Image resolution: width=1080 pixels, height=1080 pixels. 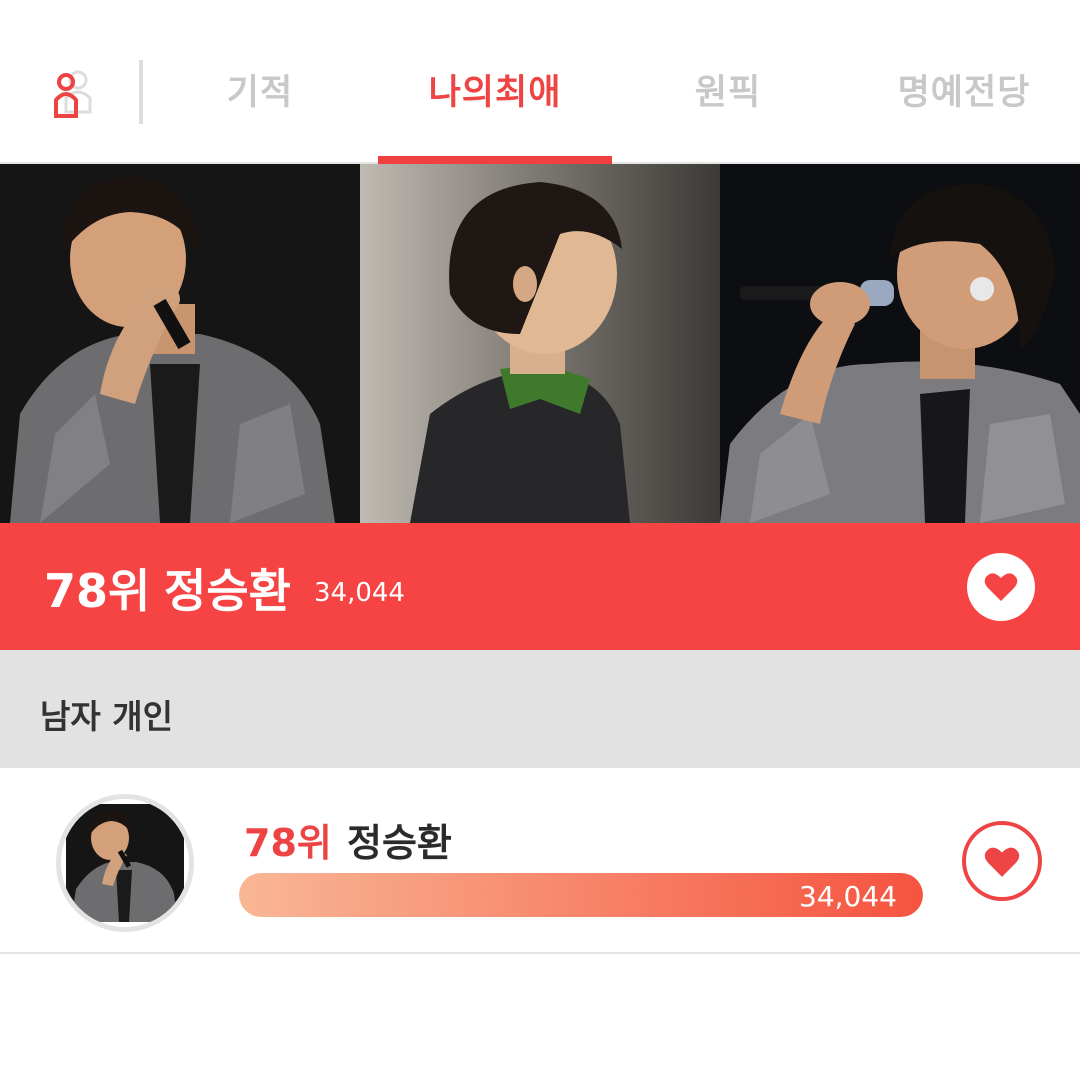 I want to click on banner-rank: 78위, so click(x=97, y=591).